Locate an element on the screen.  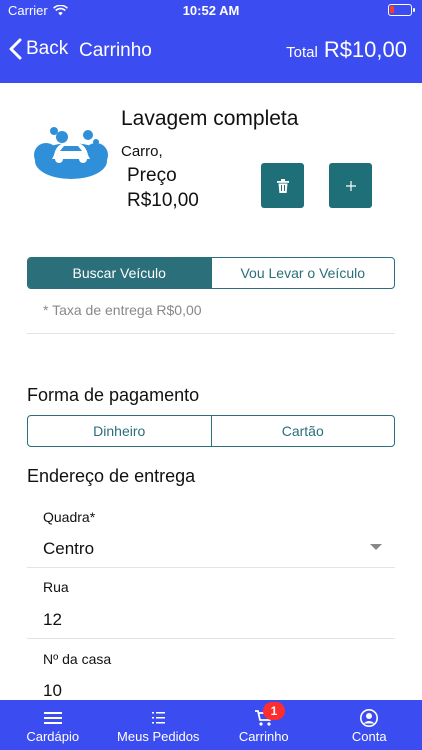
plus-icon is located at coordinates (350, 185).